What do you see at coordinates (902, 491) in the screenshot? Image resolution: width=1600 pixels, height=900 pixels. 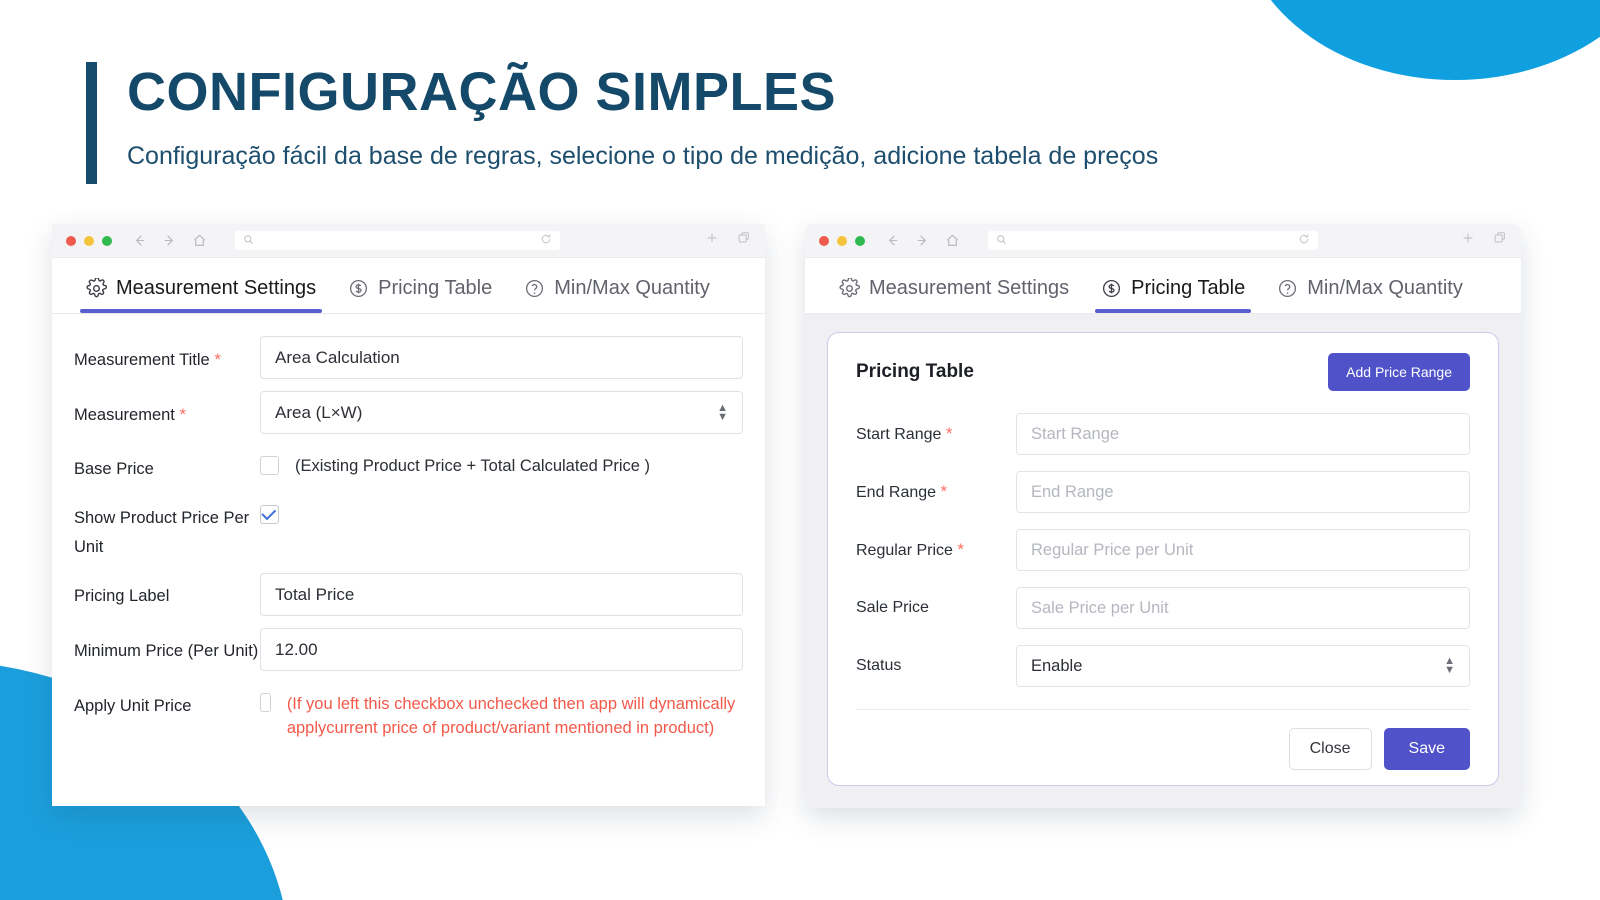 I see `field-label: End Range *` at bounding box center [902, 491].